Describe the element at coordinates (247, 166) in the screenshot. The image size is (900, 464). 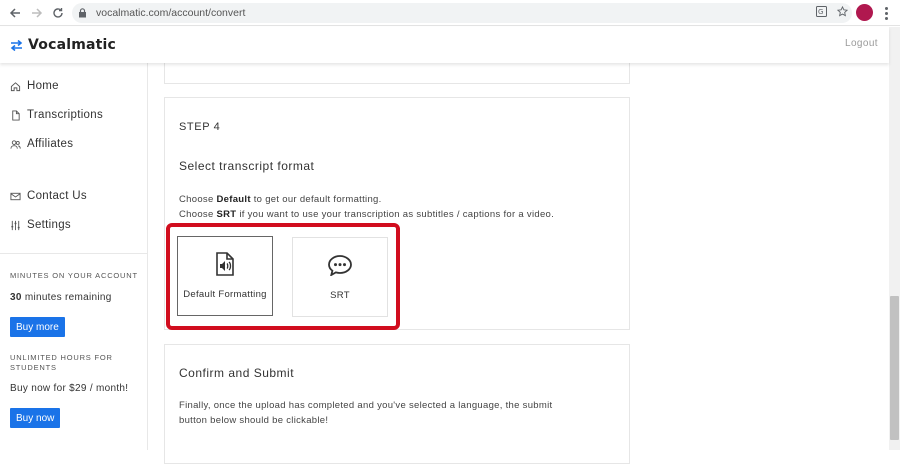
I see `step-title: Select transcript format` at that location.